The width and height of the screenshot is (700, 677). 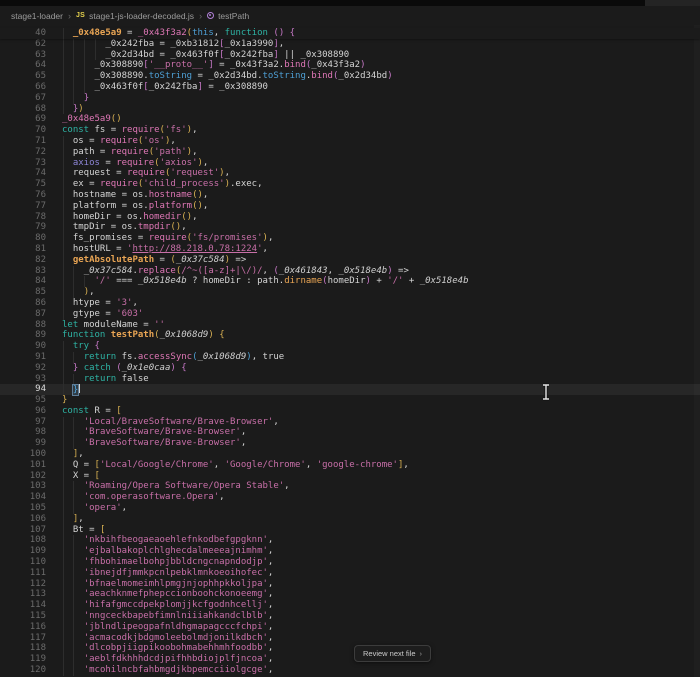 I want to click on code-line: 113 'aeachknmefphepccionboohckonoeemg',, so click(x=350, y=595).